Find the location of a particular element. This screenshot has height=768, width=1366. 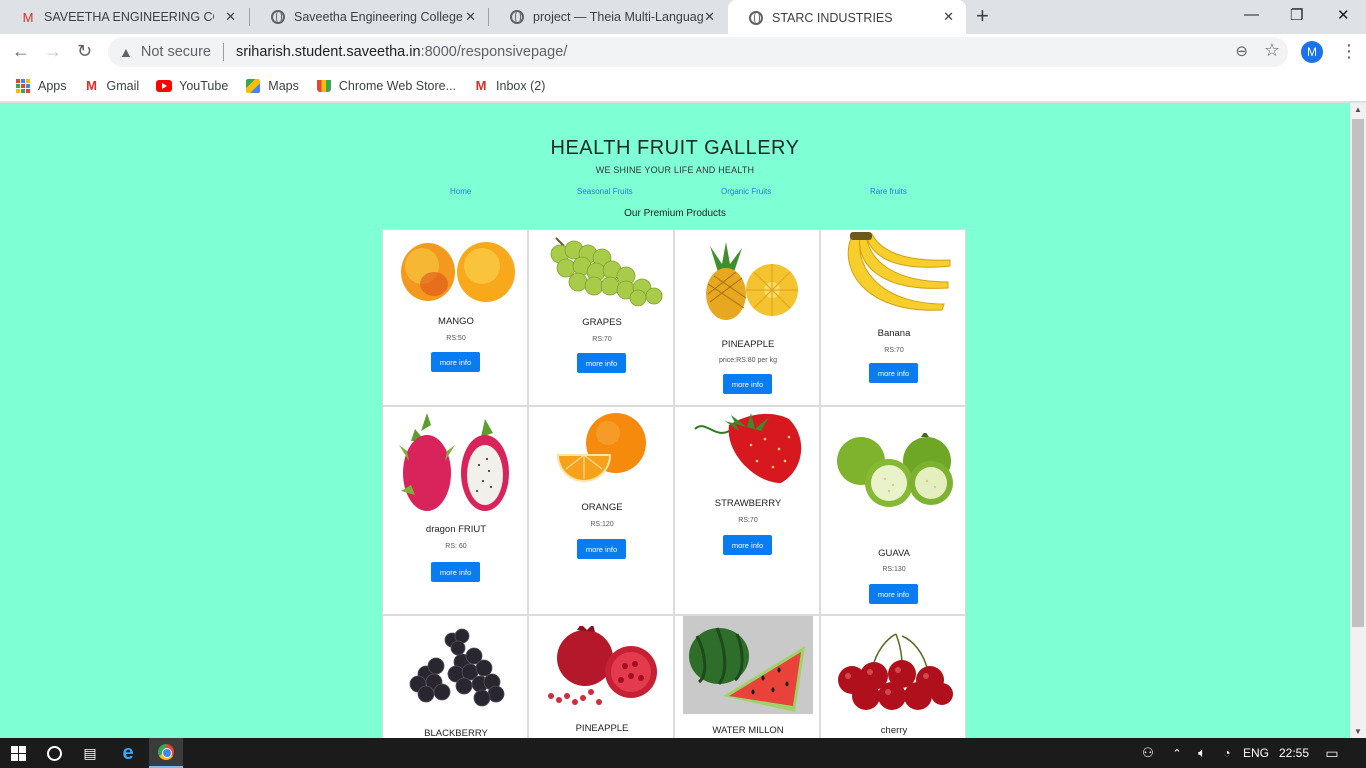

bookmark-label: YouTube is located at coordinates (204, 85).